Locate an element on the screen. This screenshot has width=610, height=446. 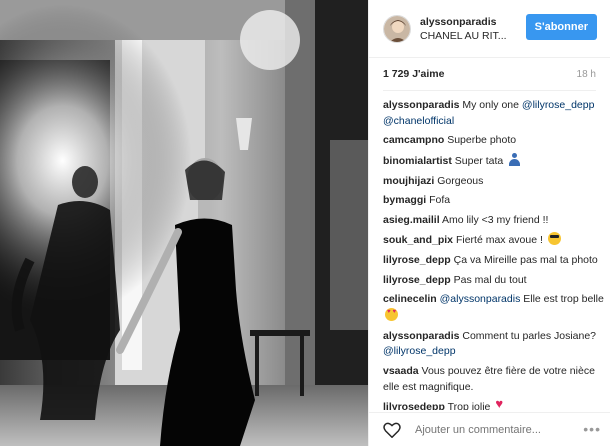
comment-username: souk_and_pix is located at coordinates (418, 240).